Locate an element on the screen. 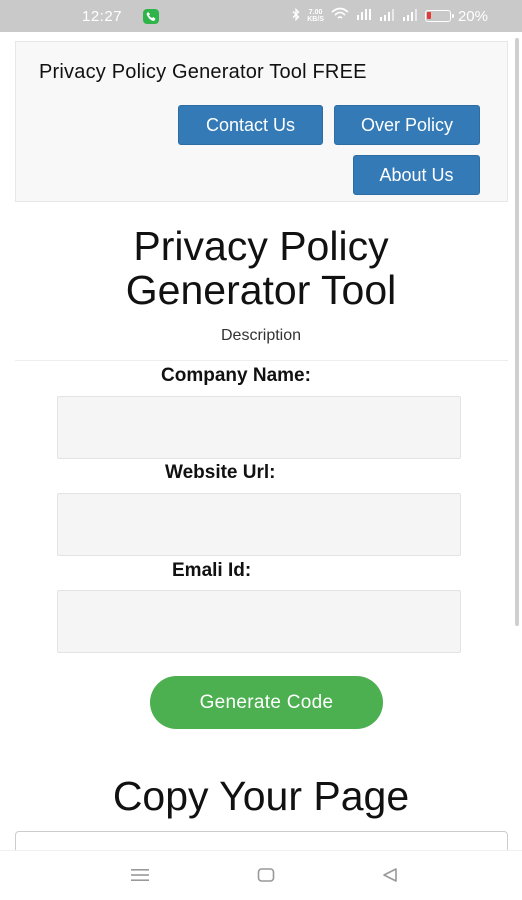 The image size is (522, 900). page-description: Description is located at coordinates (261, 335).